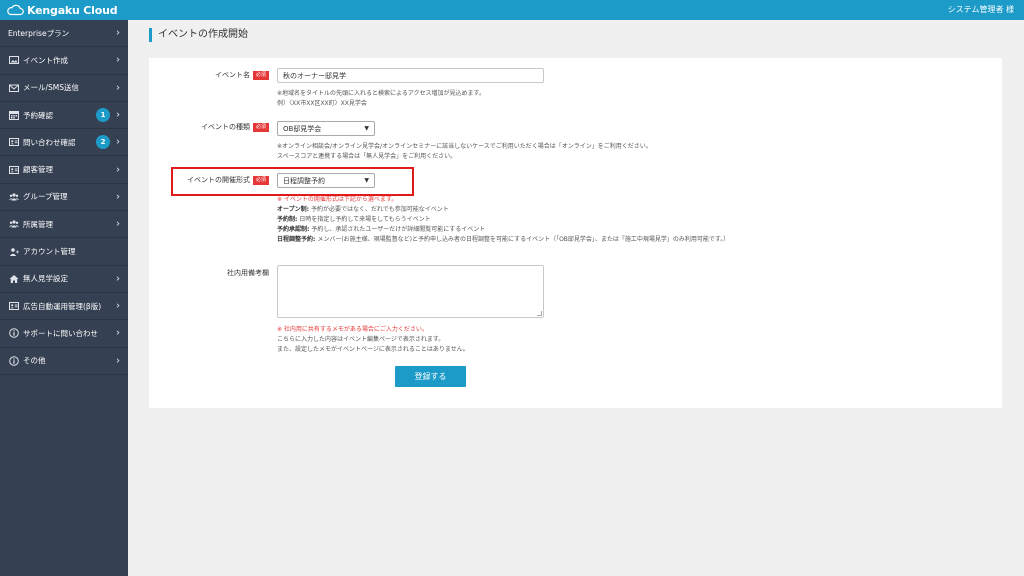  I want to click on sidebar-item-label: イベント作成, so click(45, 60).